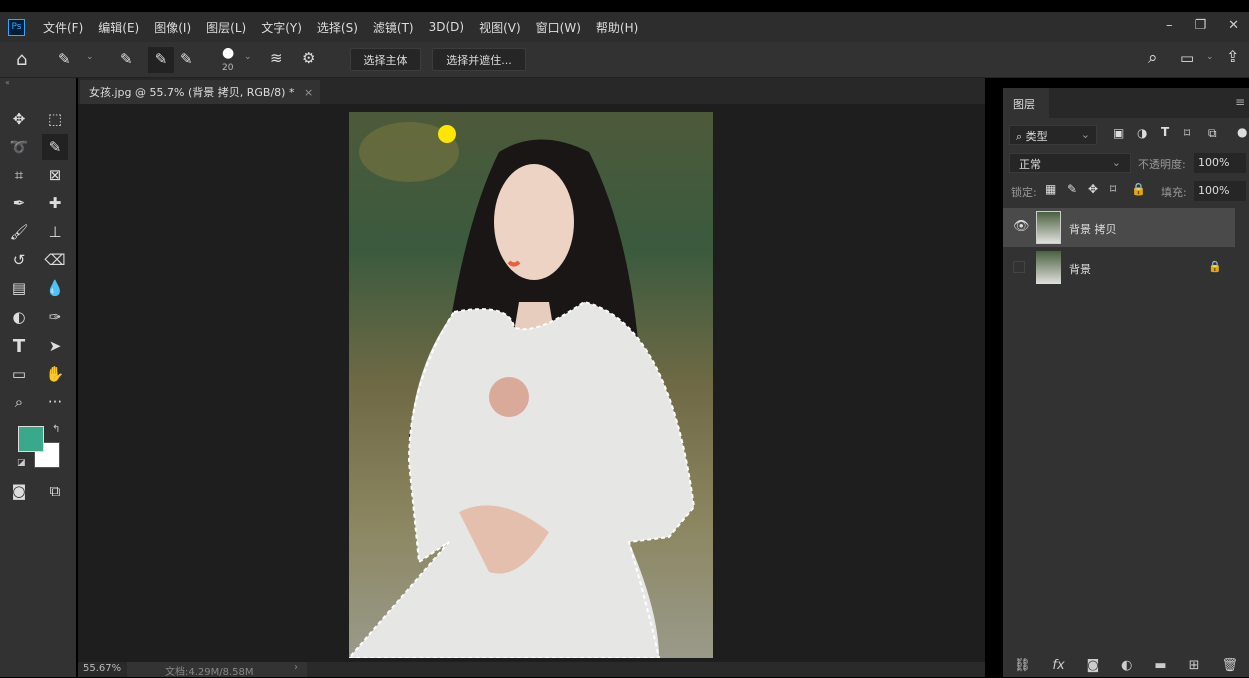 The width and height of the screenshot is (1249, 678). Describe the element at coordinates (19, 288) in the screenshot. I see `gradient-tool-icon: ▤` at that location.